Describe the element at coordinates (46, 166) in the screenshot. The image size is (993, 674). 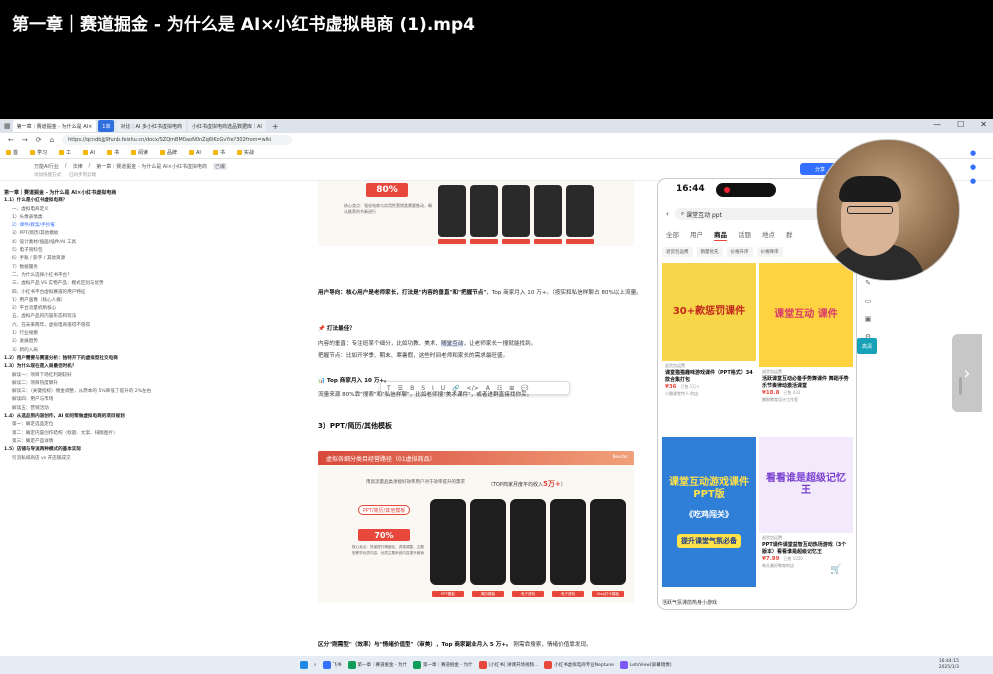
I see `breadcrumb-item: 万能AI行业` at that location.